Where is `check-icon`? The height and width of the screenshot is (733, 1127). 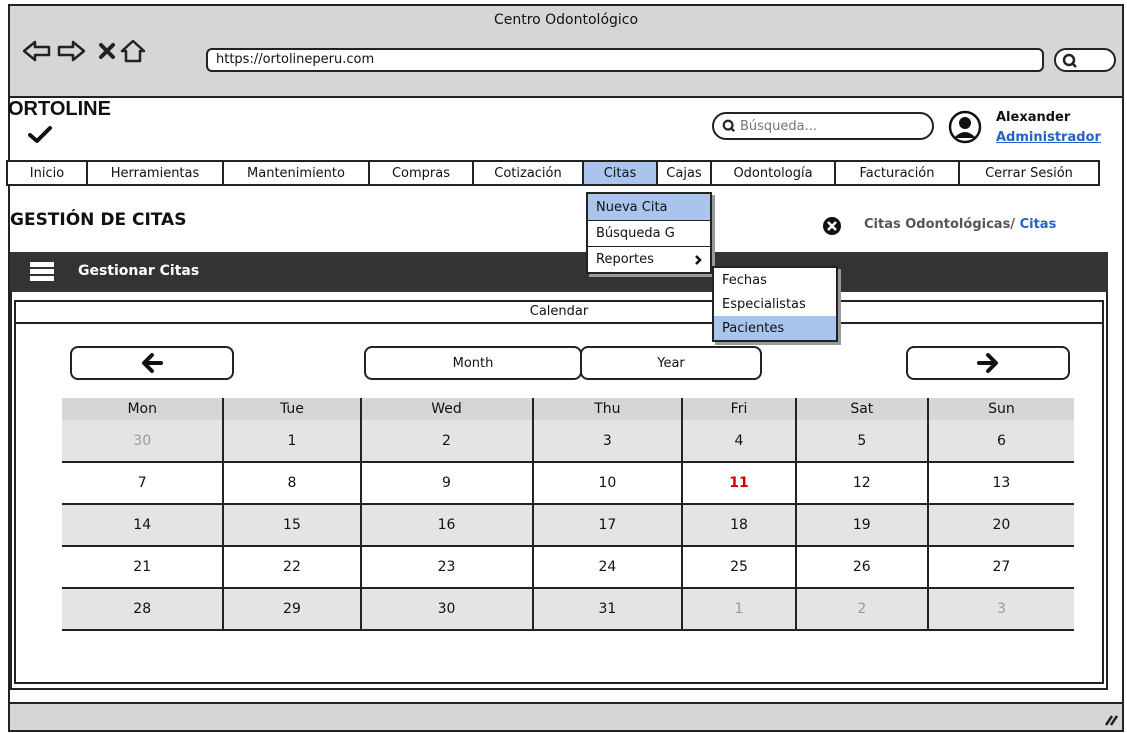
check-icon is located at coordinates (40, 134).